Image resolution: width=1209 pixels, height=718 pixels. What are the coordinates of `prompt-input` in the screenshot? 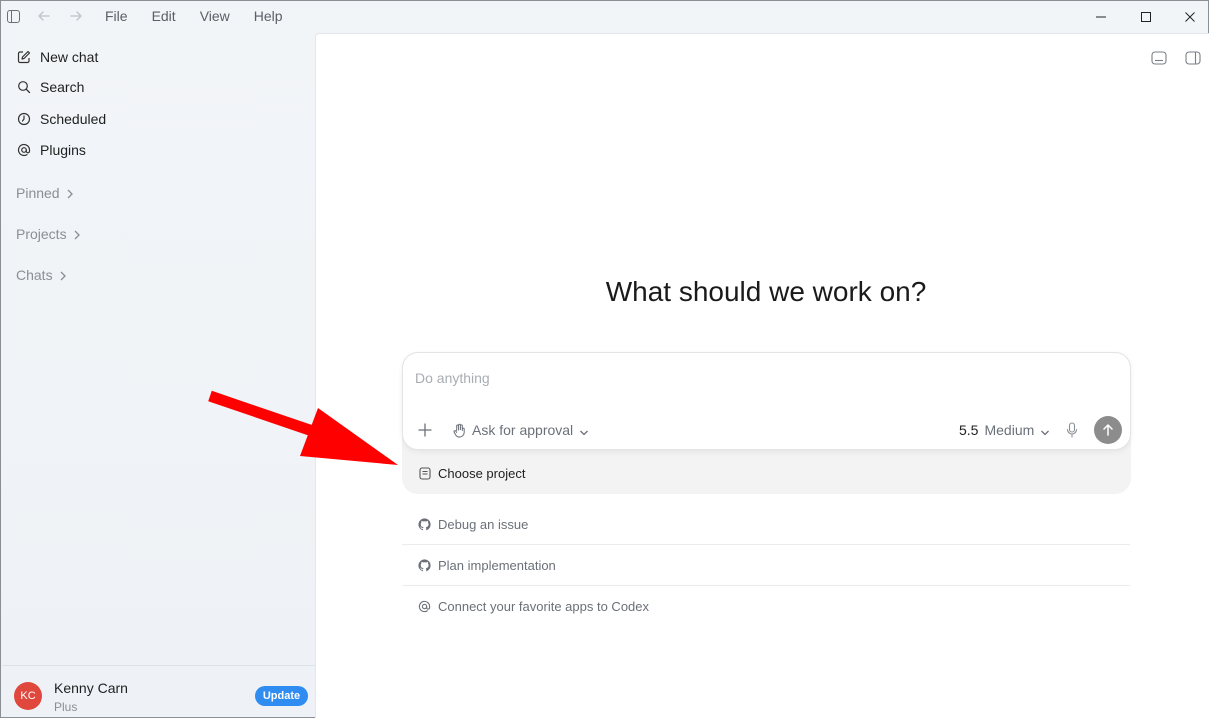 It's located at (715, 378).